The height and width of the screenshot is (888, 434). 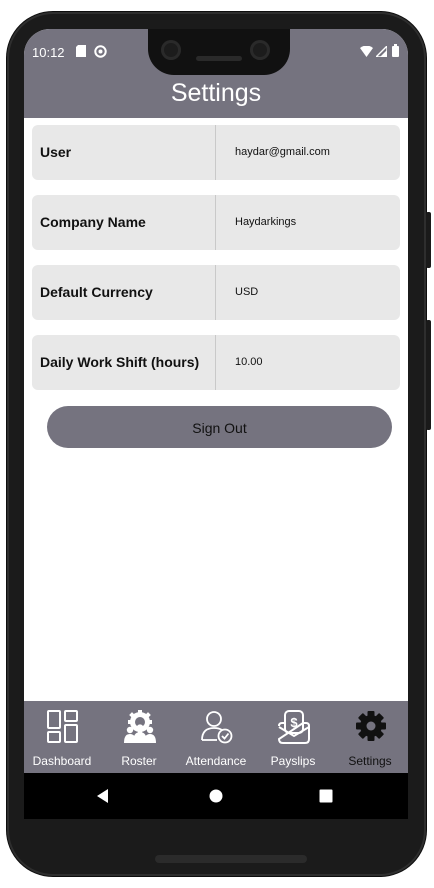 I want to click on roster-icon, so click(x=140, y=726).